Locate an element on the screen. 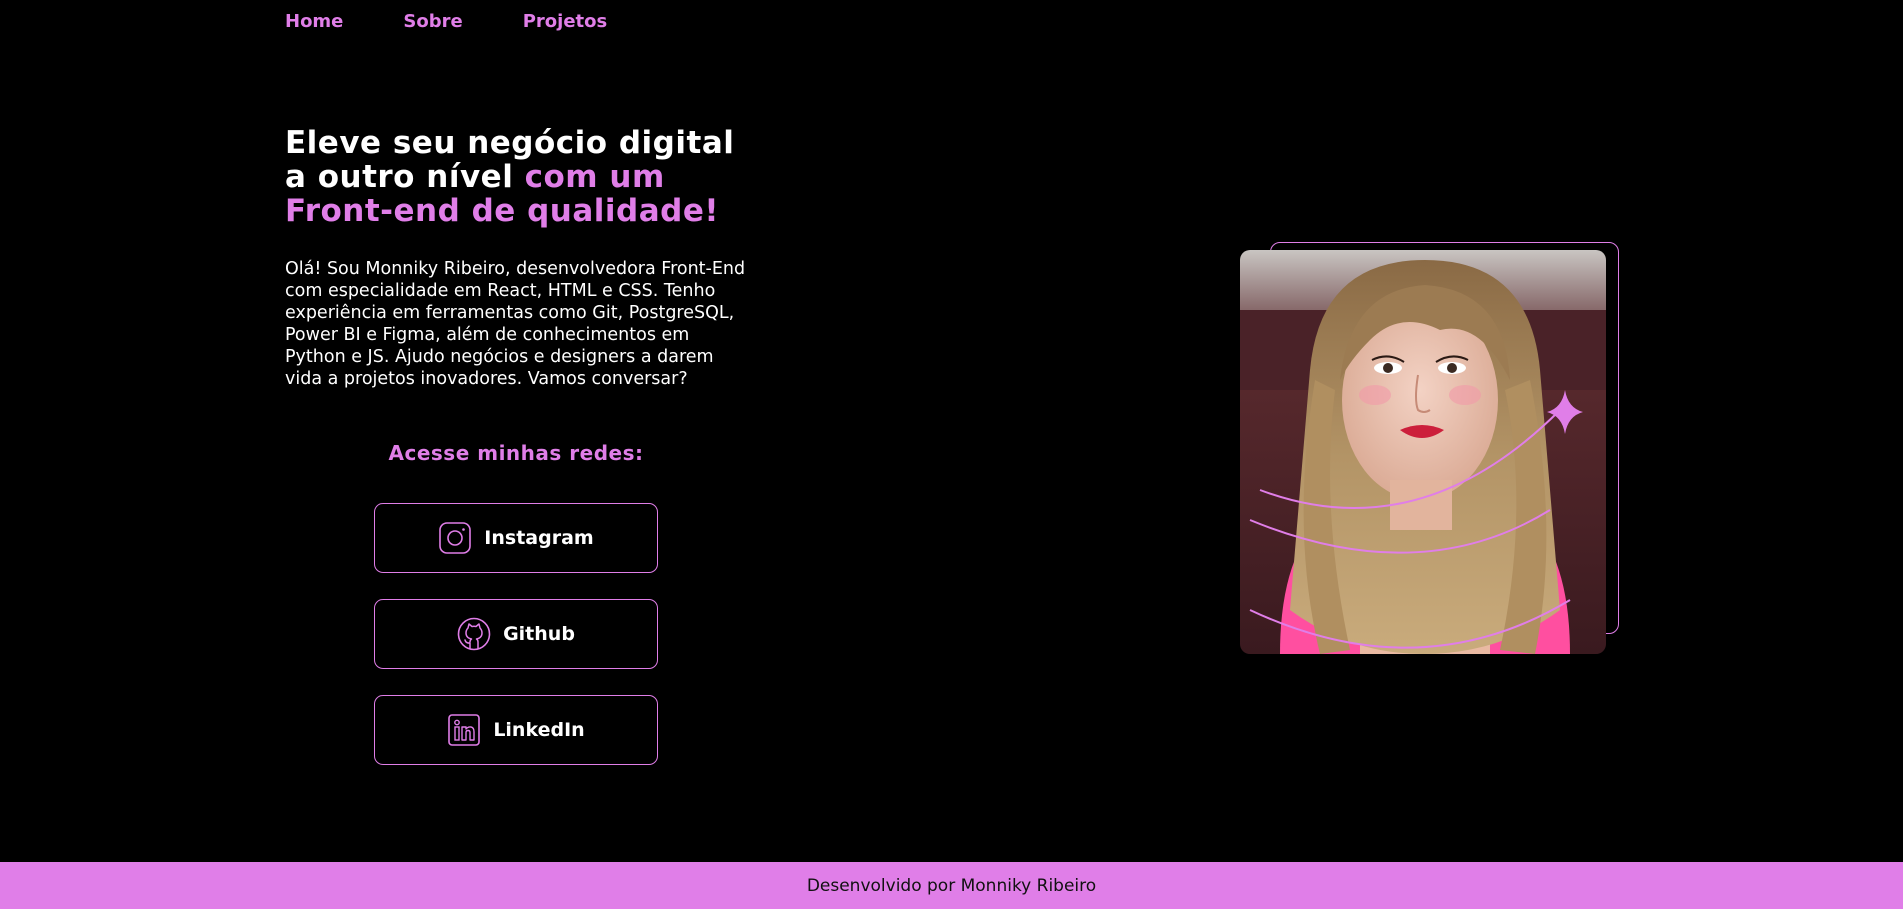  instagram-button-label: Instagram is located at coordinates (539, 538).